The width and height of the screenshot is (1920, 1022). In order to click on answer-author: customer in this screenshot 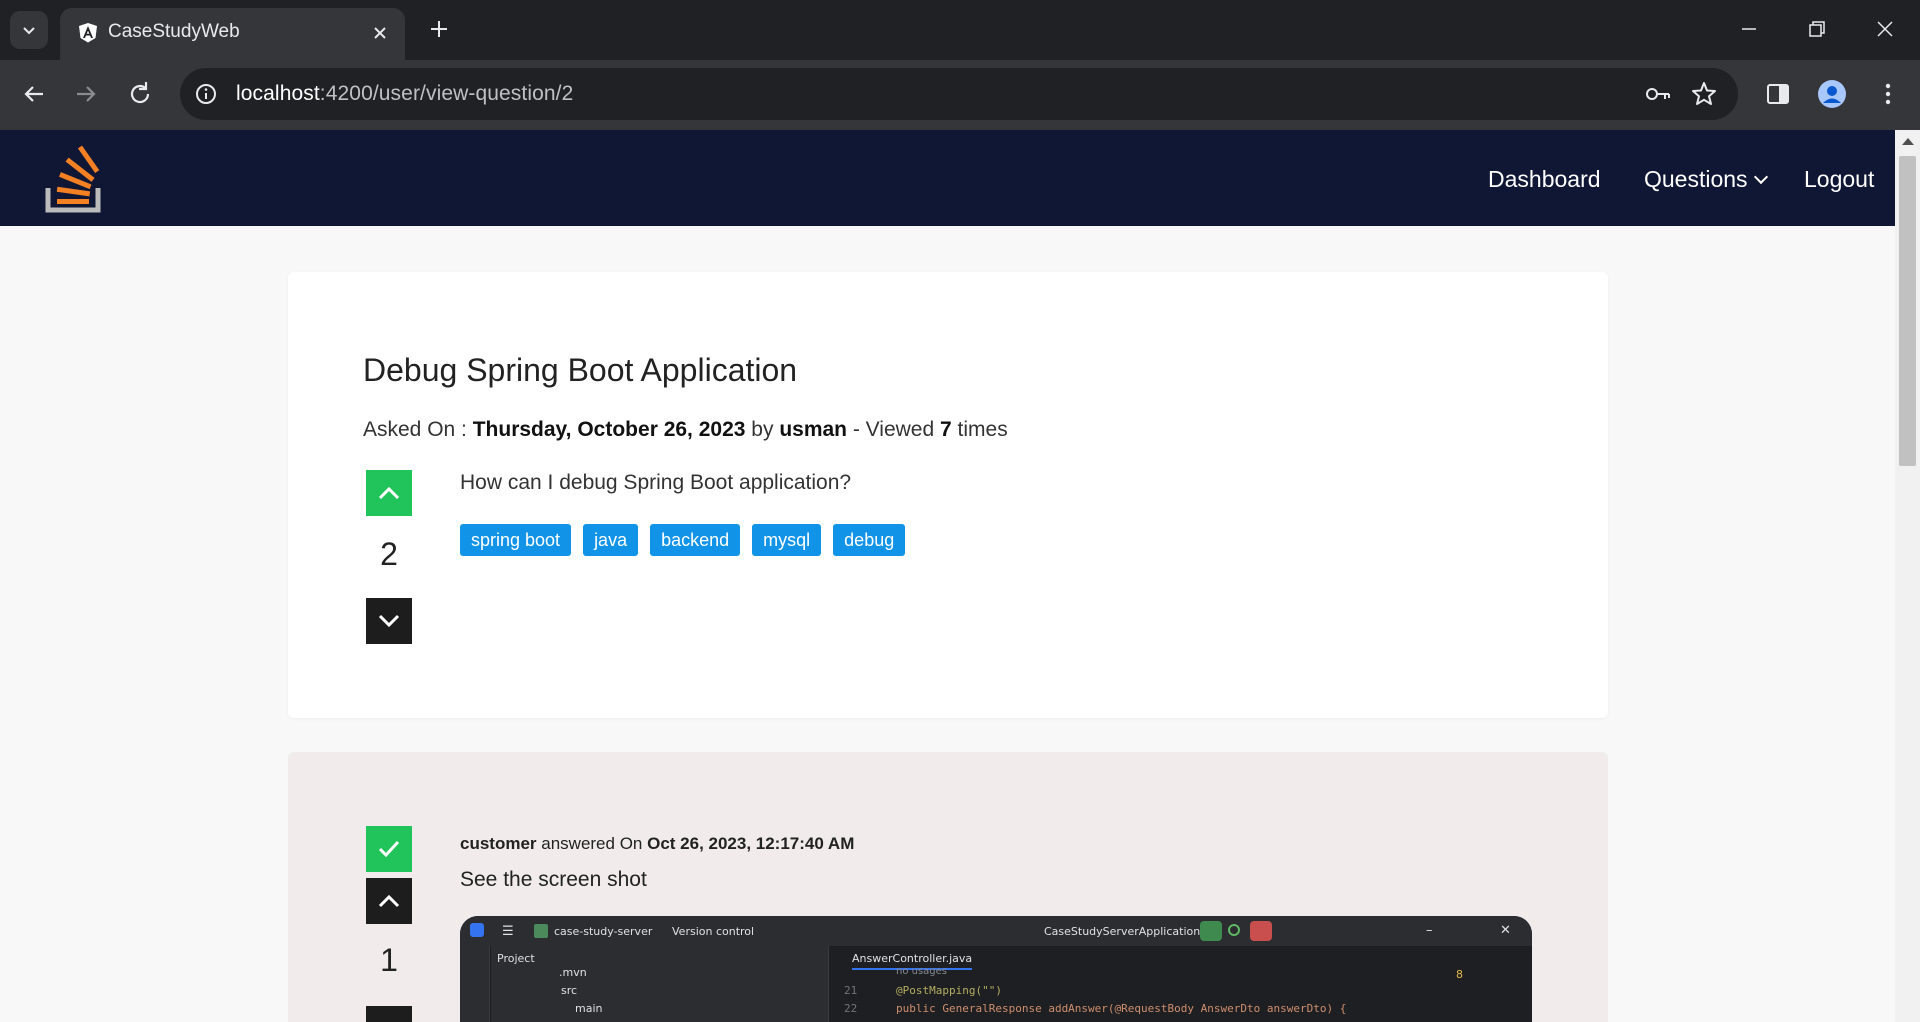, I will do `click(498, 843)`.